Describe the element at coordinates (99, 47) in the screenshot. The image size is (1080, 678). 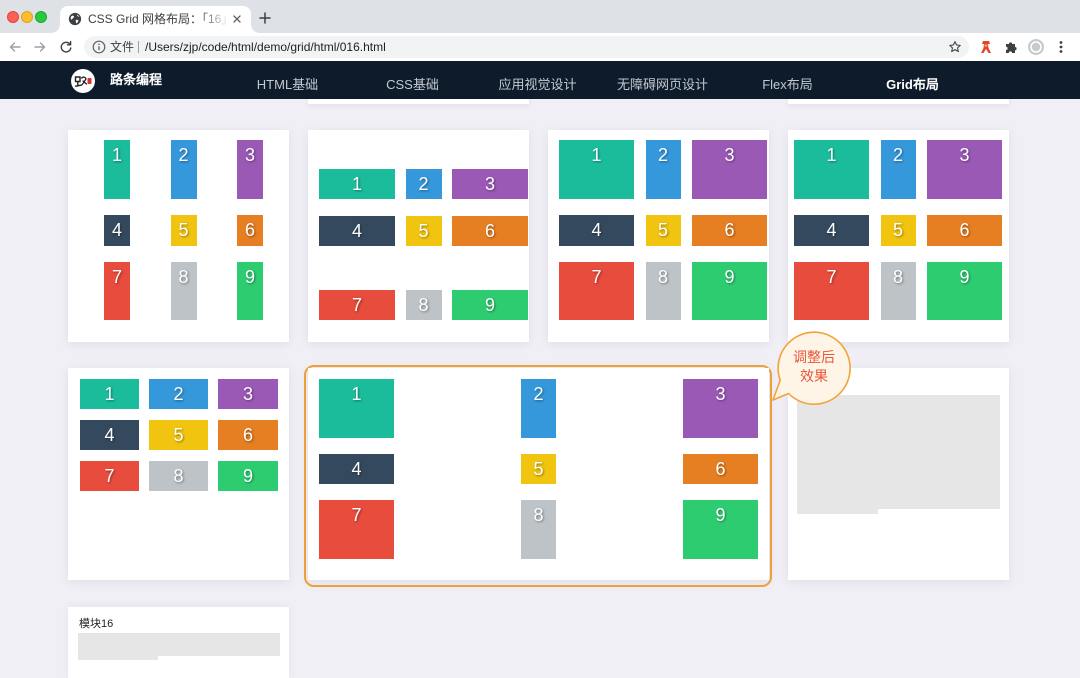
I see `info-icon` at that location.